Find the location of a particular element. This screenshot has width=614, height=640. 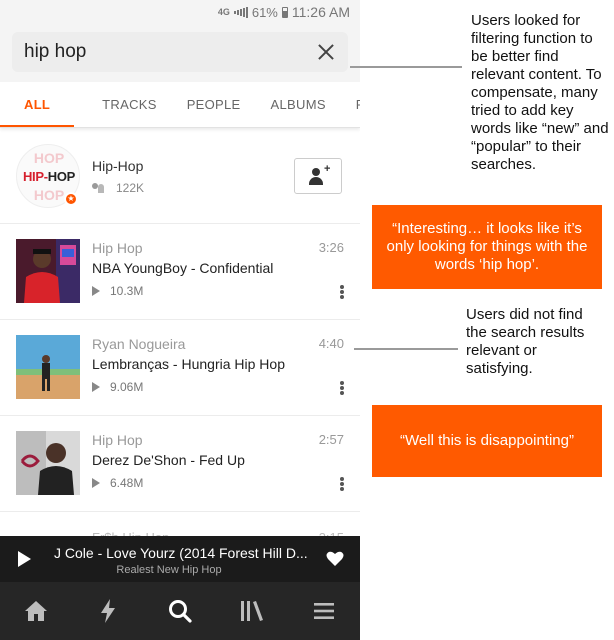

avatar-ghost-text: HOP is located at coordinates (49, 158).